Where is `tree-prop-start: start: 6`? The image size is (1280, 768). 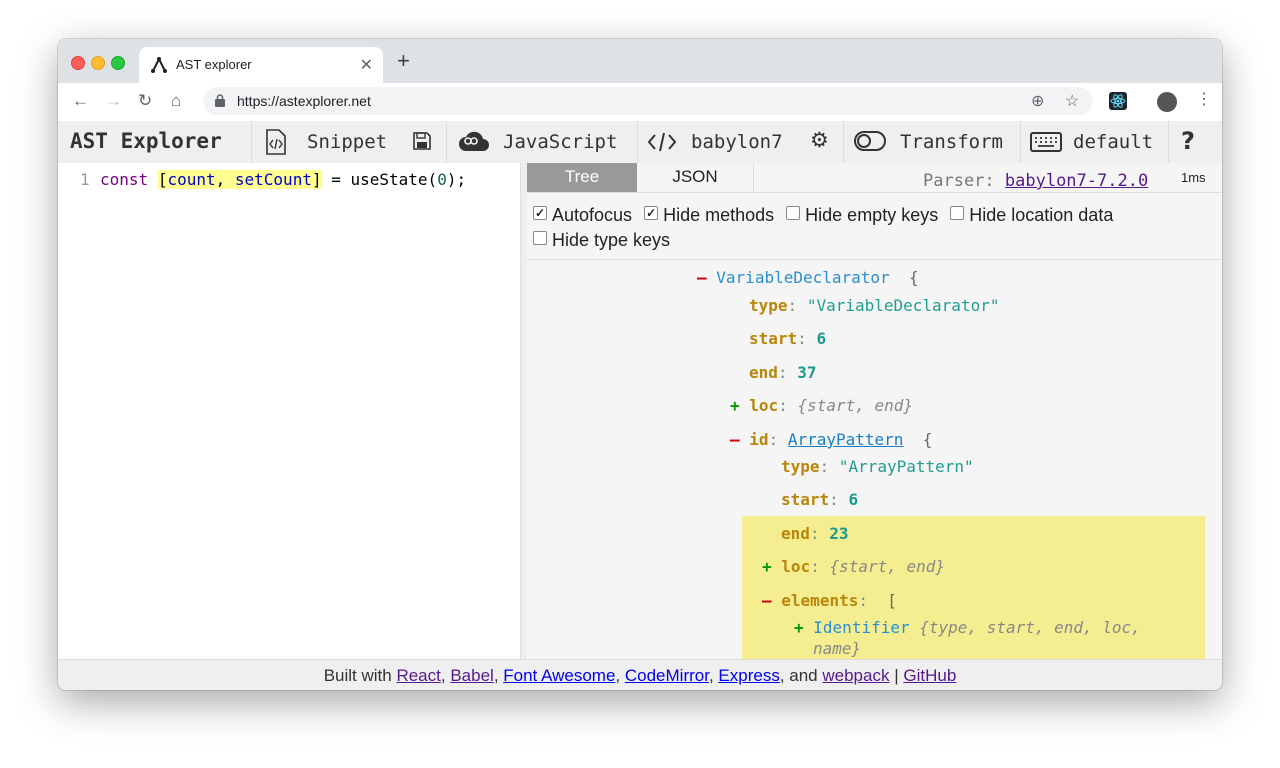
tree-prop-start: start: 6 is located at coordinates (788, 338).